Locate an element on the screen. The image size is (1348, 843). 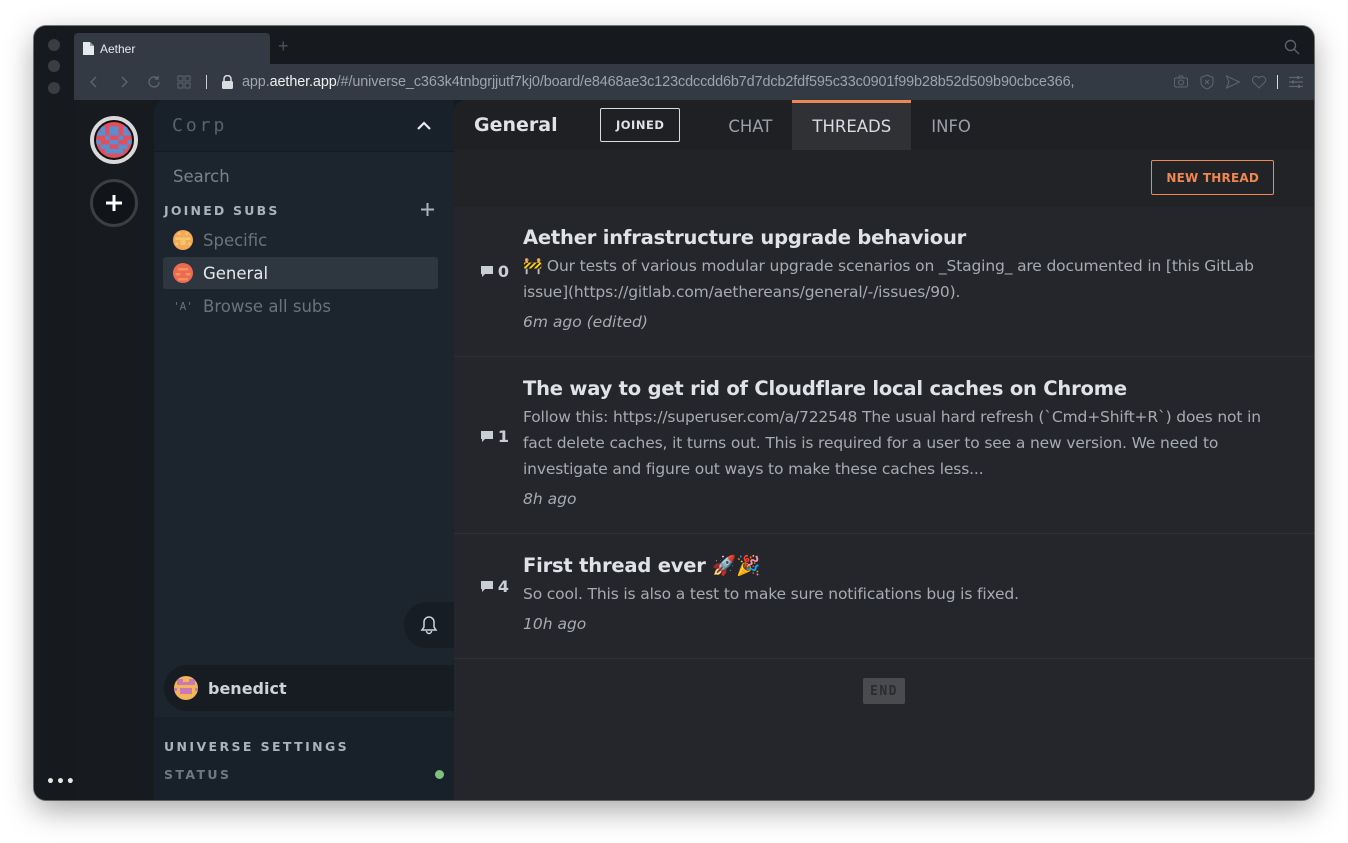
sub-list: Specific General 'A' Browse all subs is located at coordinates (304, 273).